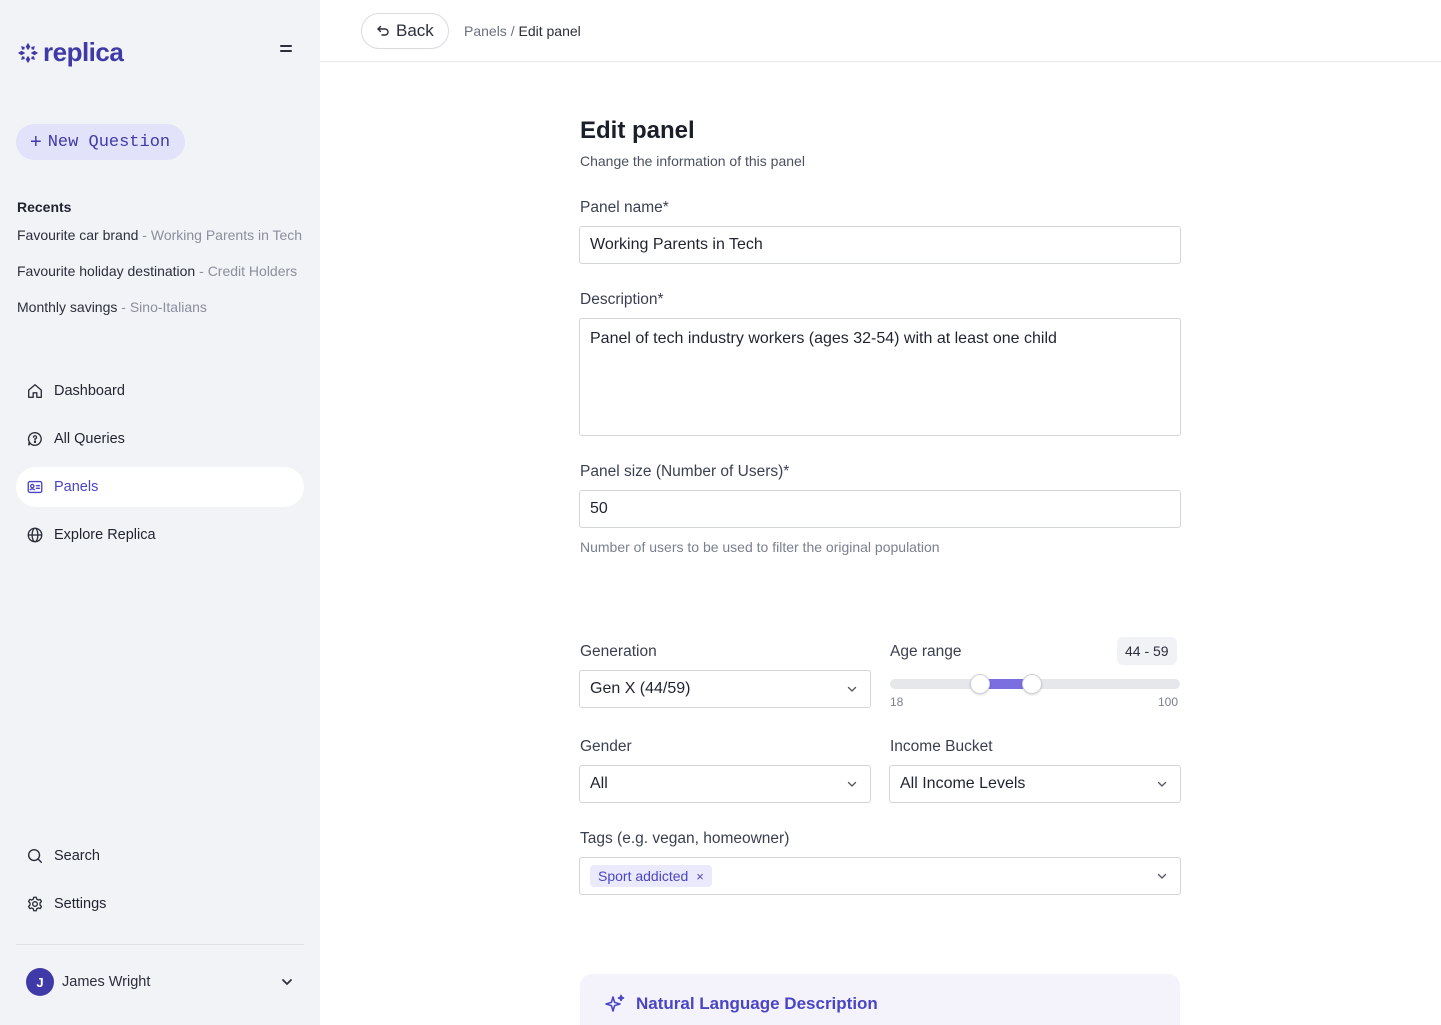  I want to click on age-range-min-label: 18, so click(897, 702).